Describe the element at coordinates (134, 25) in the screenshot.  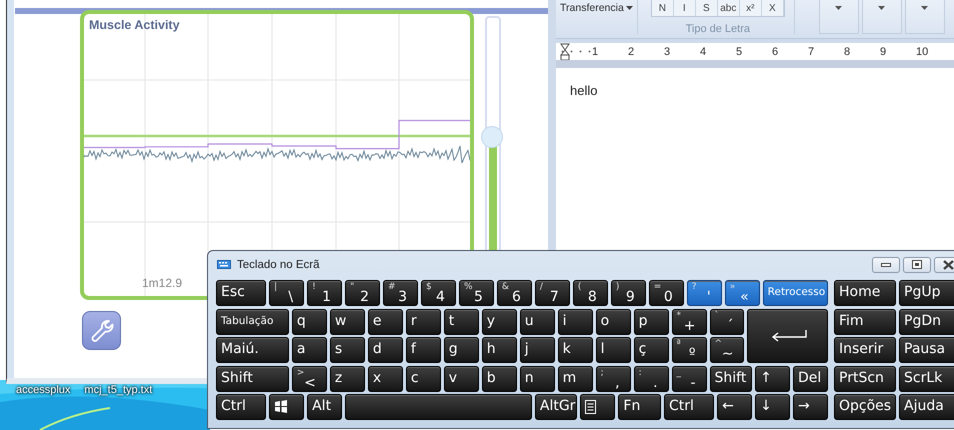
I see `chart-title: Muscle Activity` at that location.